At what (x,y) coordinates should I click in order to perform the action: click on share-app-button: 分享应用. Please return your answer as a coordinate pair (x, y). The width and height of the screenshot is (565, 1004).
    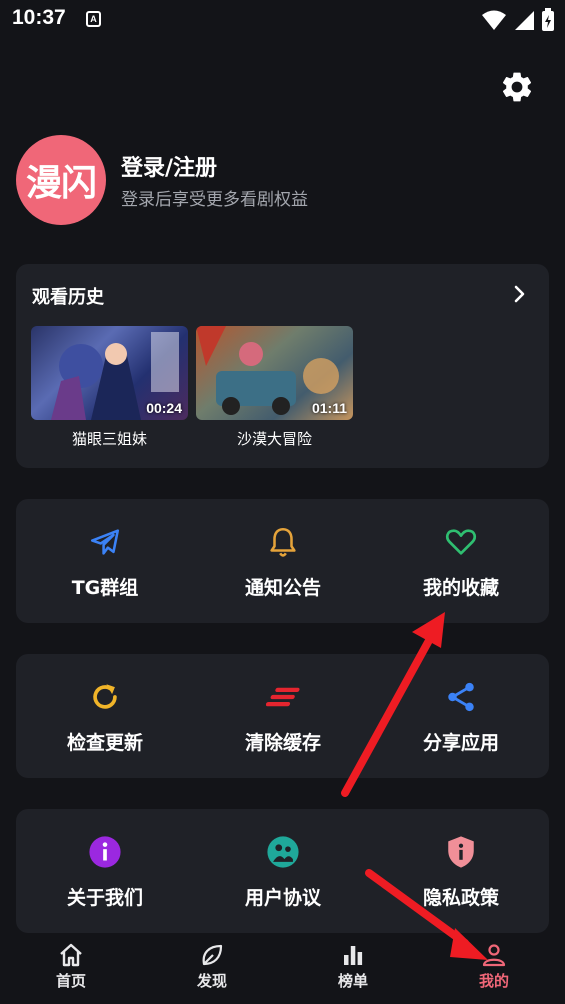
    Looking at the image, I should click on (461, 717).